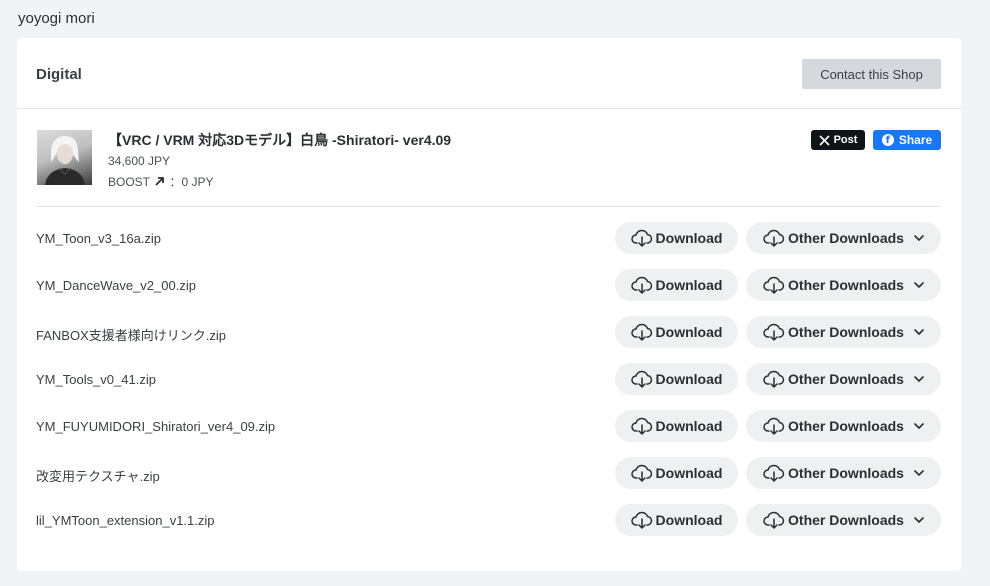  I want to click on contact-shop-button: Contact this Shop, so click(871, 74).